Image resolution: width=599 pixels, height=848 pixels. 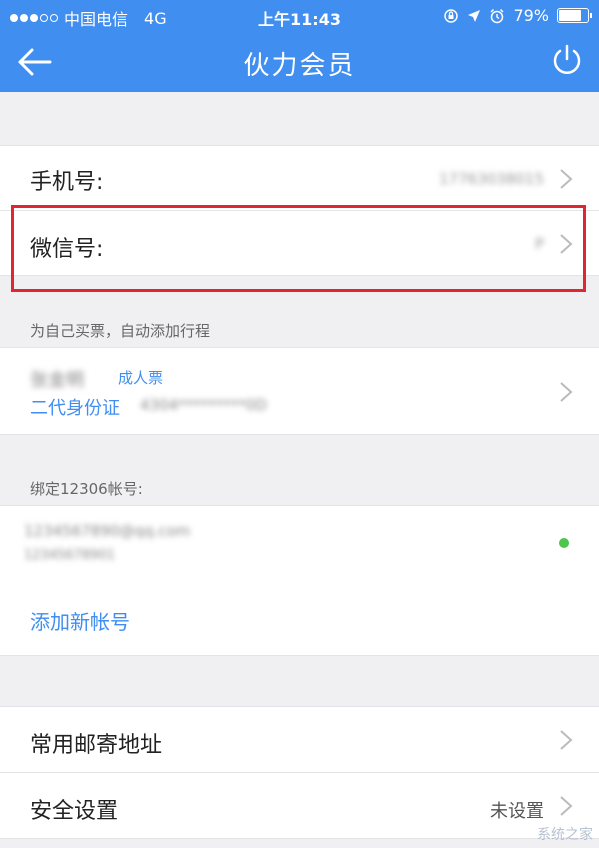 What do you see at coordinates (567, 60) in the screenshot?
I see `power-icon` at bounding box center [567, 60].